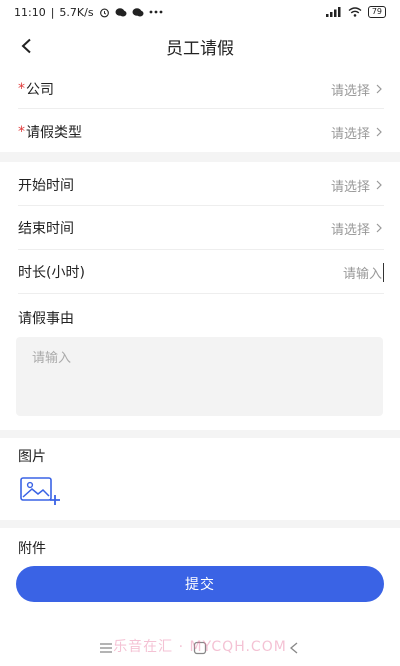 The image size is (400, 666). I want to click on reason-label: 请假事由, so click(46, 319).